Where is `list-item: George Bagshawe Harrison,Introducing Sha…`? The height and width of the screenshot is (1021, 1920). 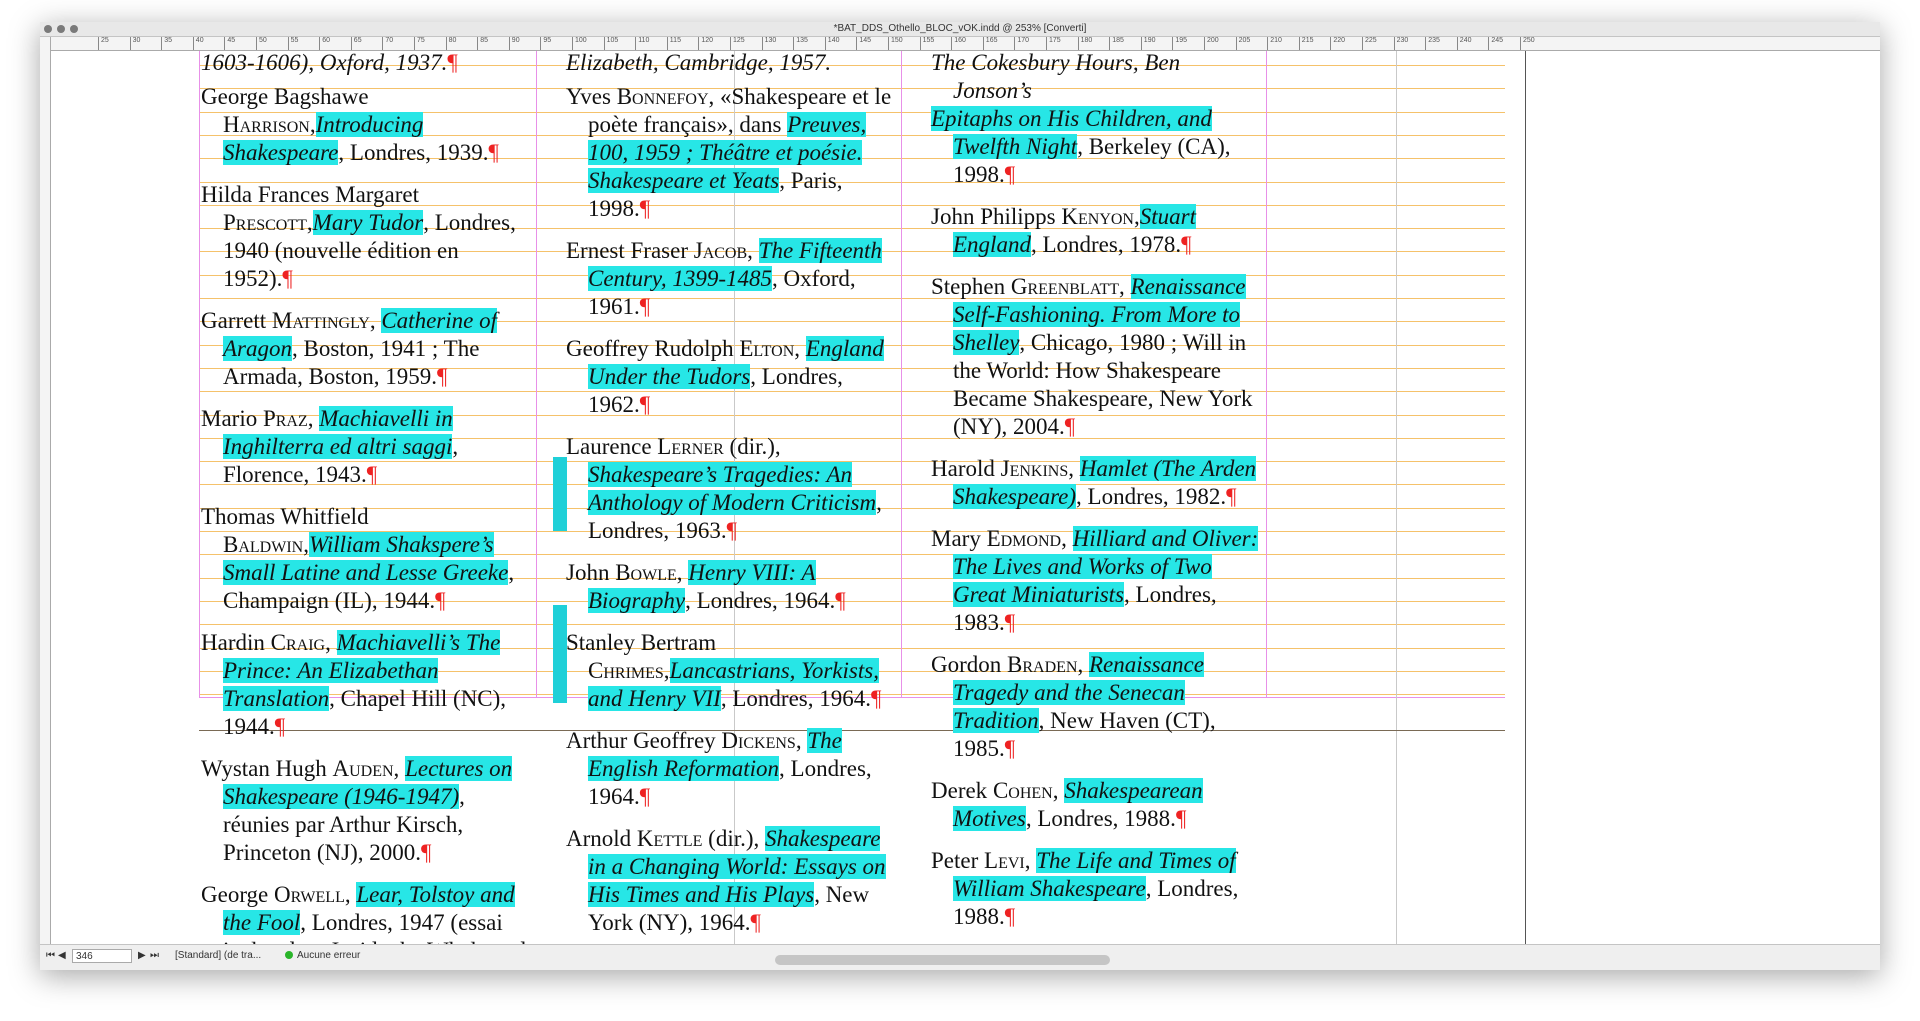
list-item: George Bagshawe Harrison,Introducing Sha… is located at coordinates (350, 124).